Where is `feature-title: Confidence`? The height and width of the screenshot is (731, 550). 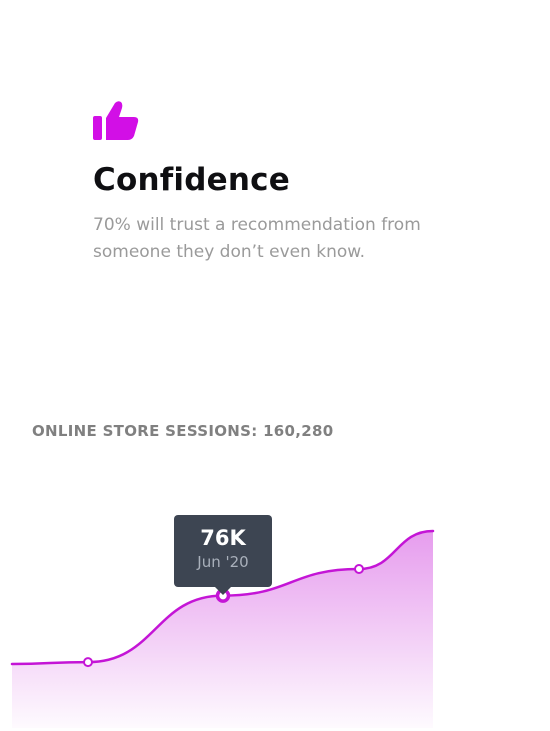
feature-title: Confidence is located at coordinates (191, 180).